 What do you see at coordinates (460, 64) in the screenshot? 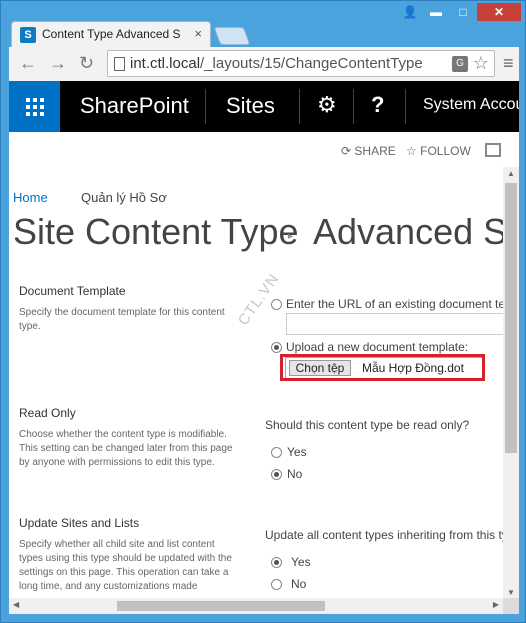
I see `translate-icon: G` at bounding box center [460, 64].